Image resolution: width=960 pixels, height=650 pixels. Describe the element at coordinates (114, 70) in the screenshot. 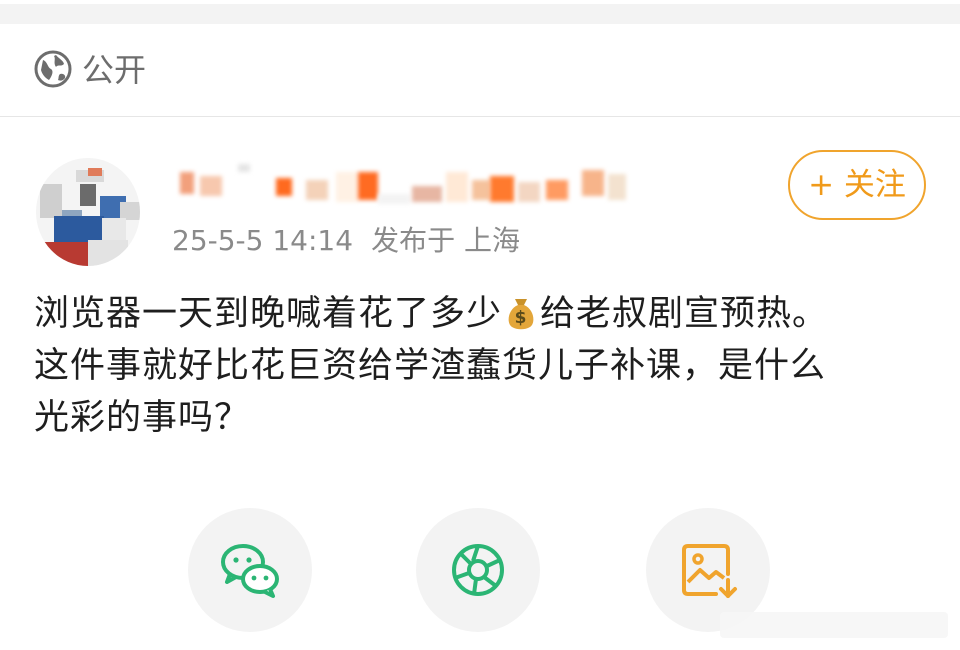

I see `visibility-label: 公开` at that location.